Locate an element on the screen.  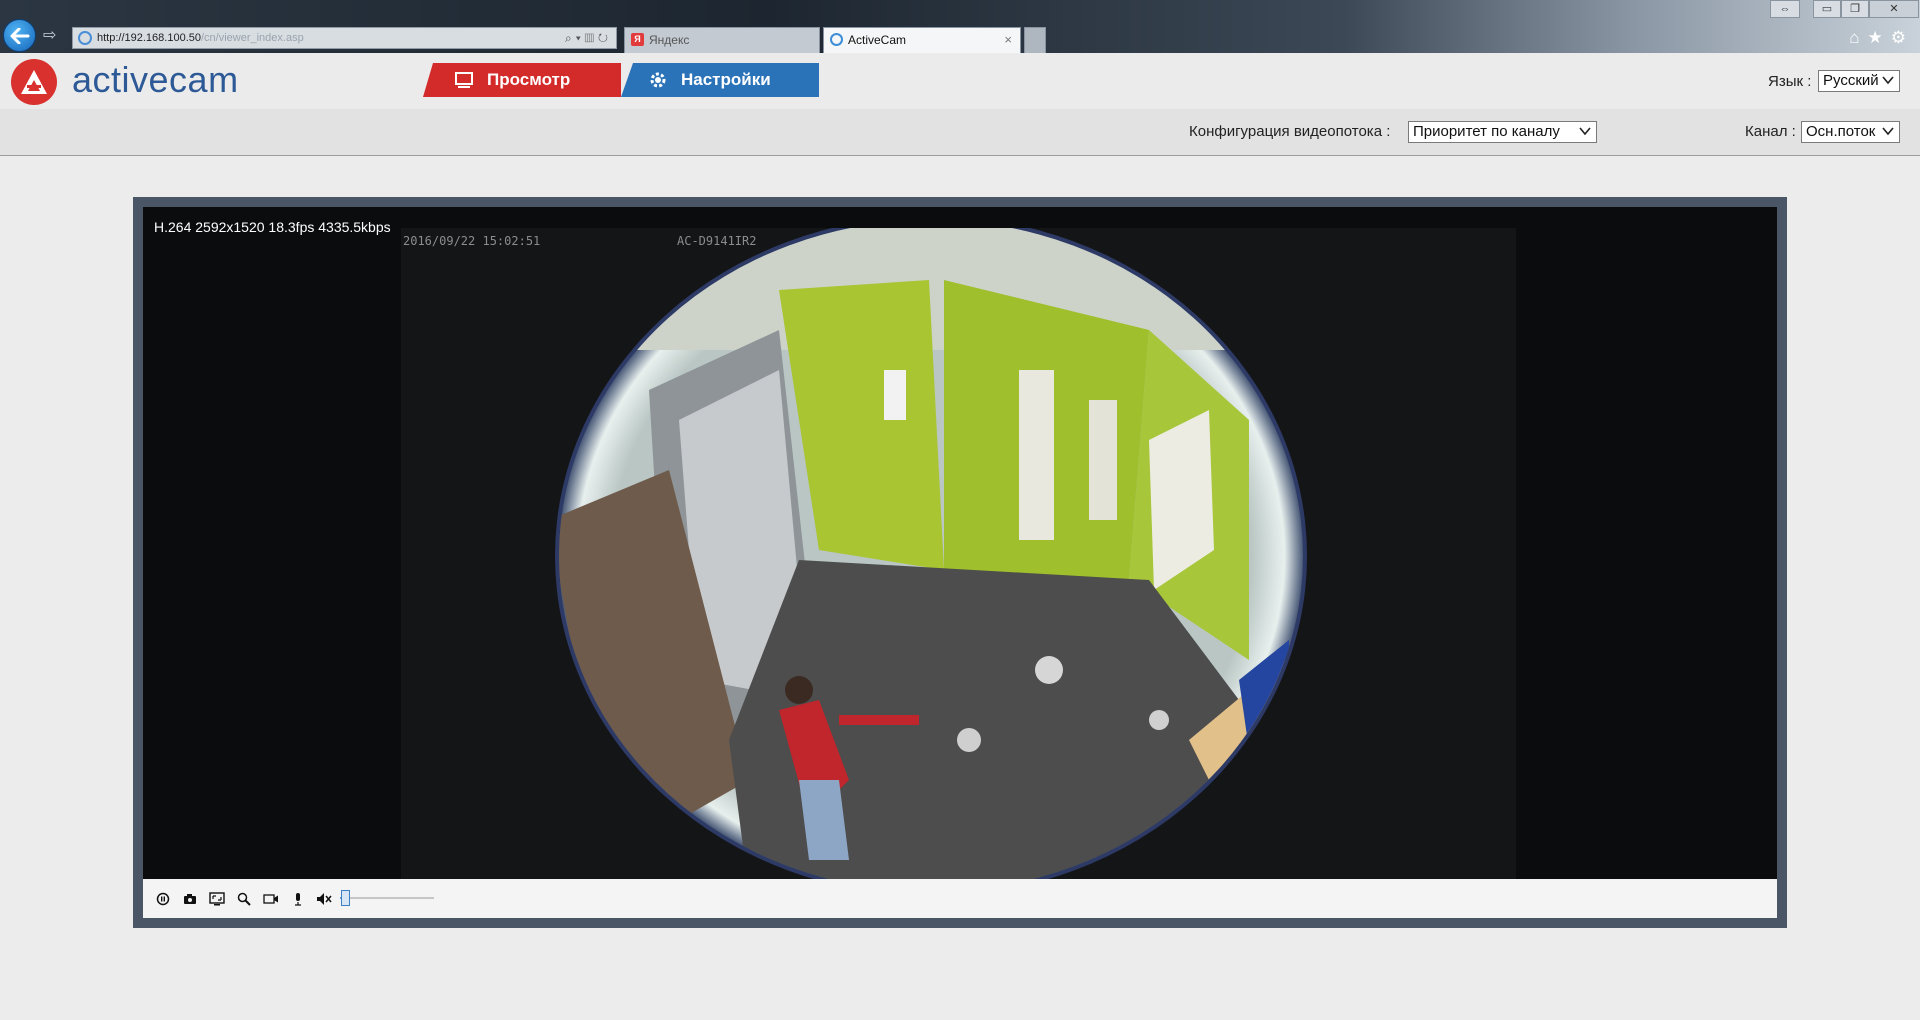
minimize-icon: ▭ is located at coordinates (1827, 9).